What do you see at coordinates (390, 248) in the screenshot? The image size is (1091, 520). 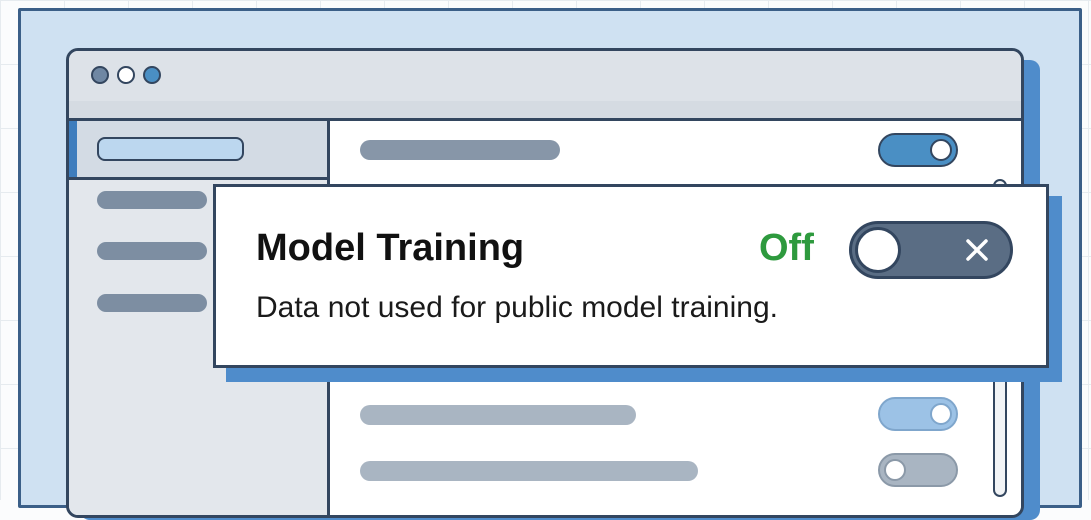 I see `setting-title: Model Training` at bounding box center [390, 248].